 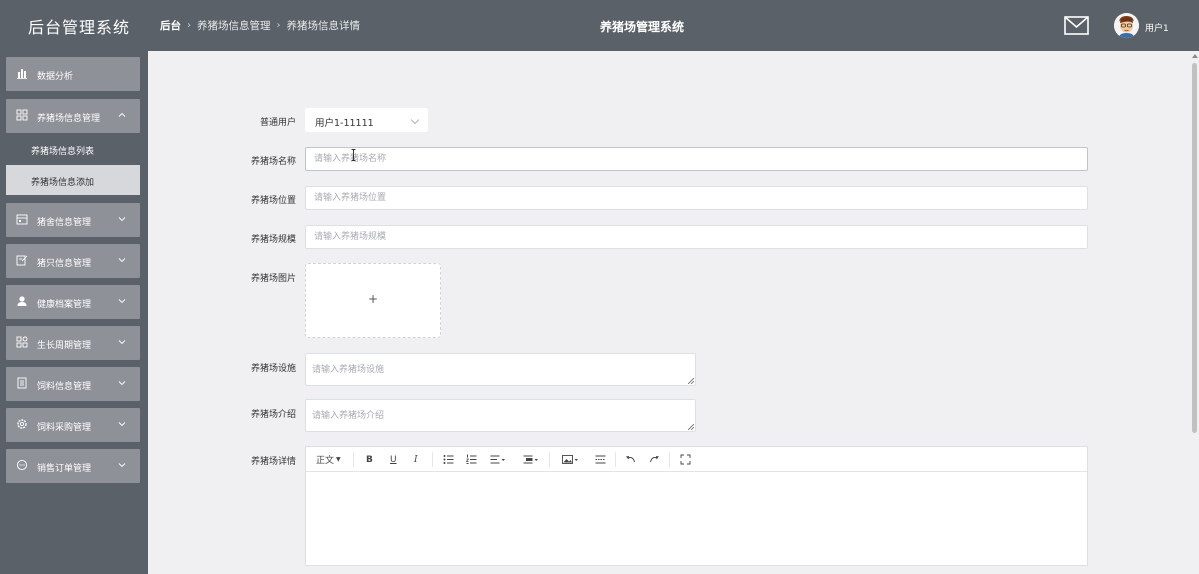 What do you see at coordinates (696, 198) in the screenshot?
I see `farm-location-input` at bounding box center [696, 198].